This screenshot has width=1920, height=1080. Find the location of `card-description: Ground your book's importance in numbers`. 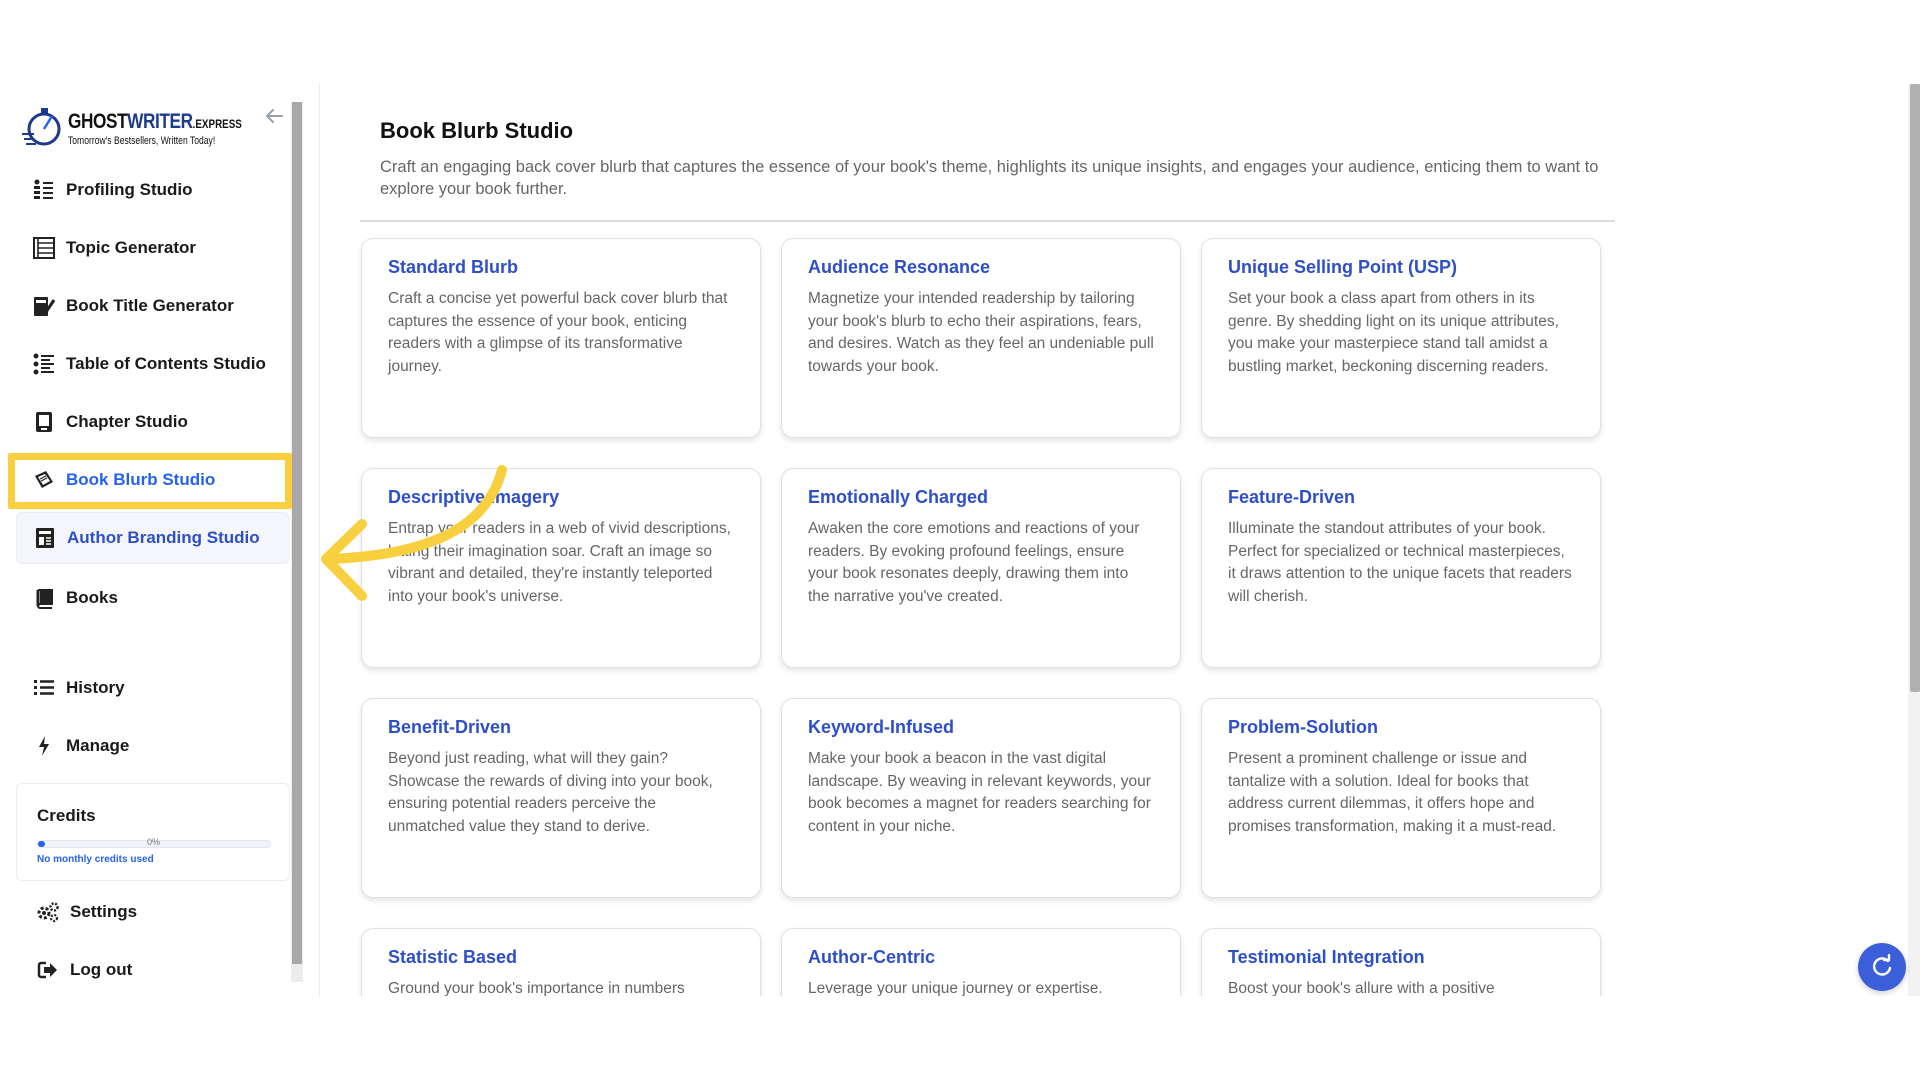

card-description: Ground your book's importance in numbers is located at coordinates (536, 988).